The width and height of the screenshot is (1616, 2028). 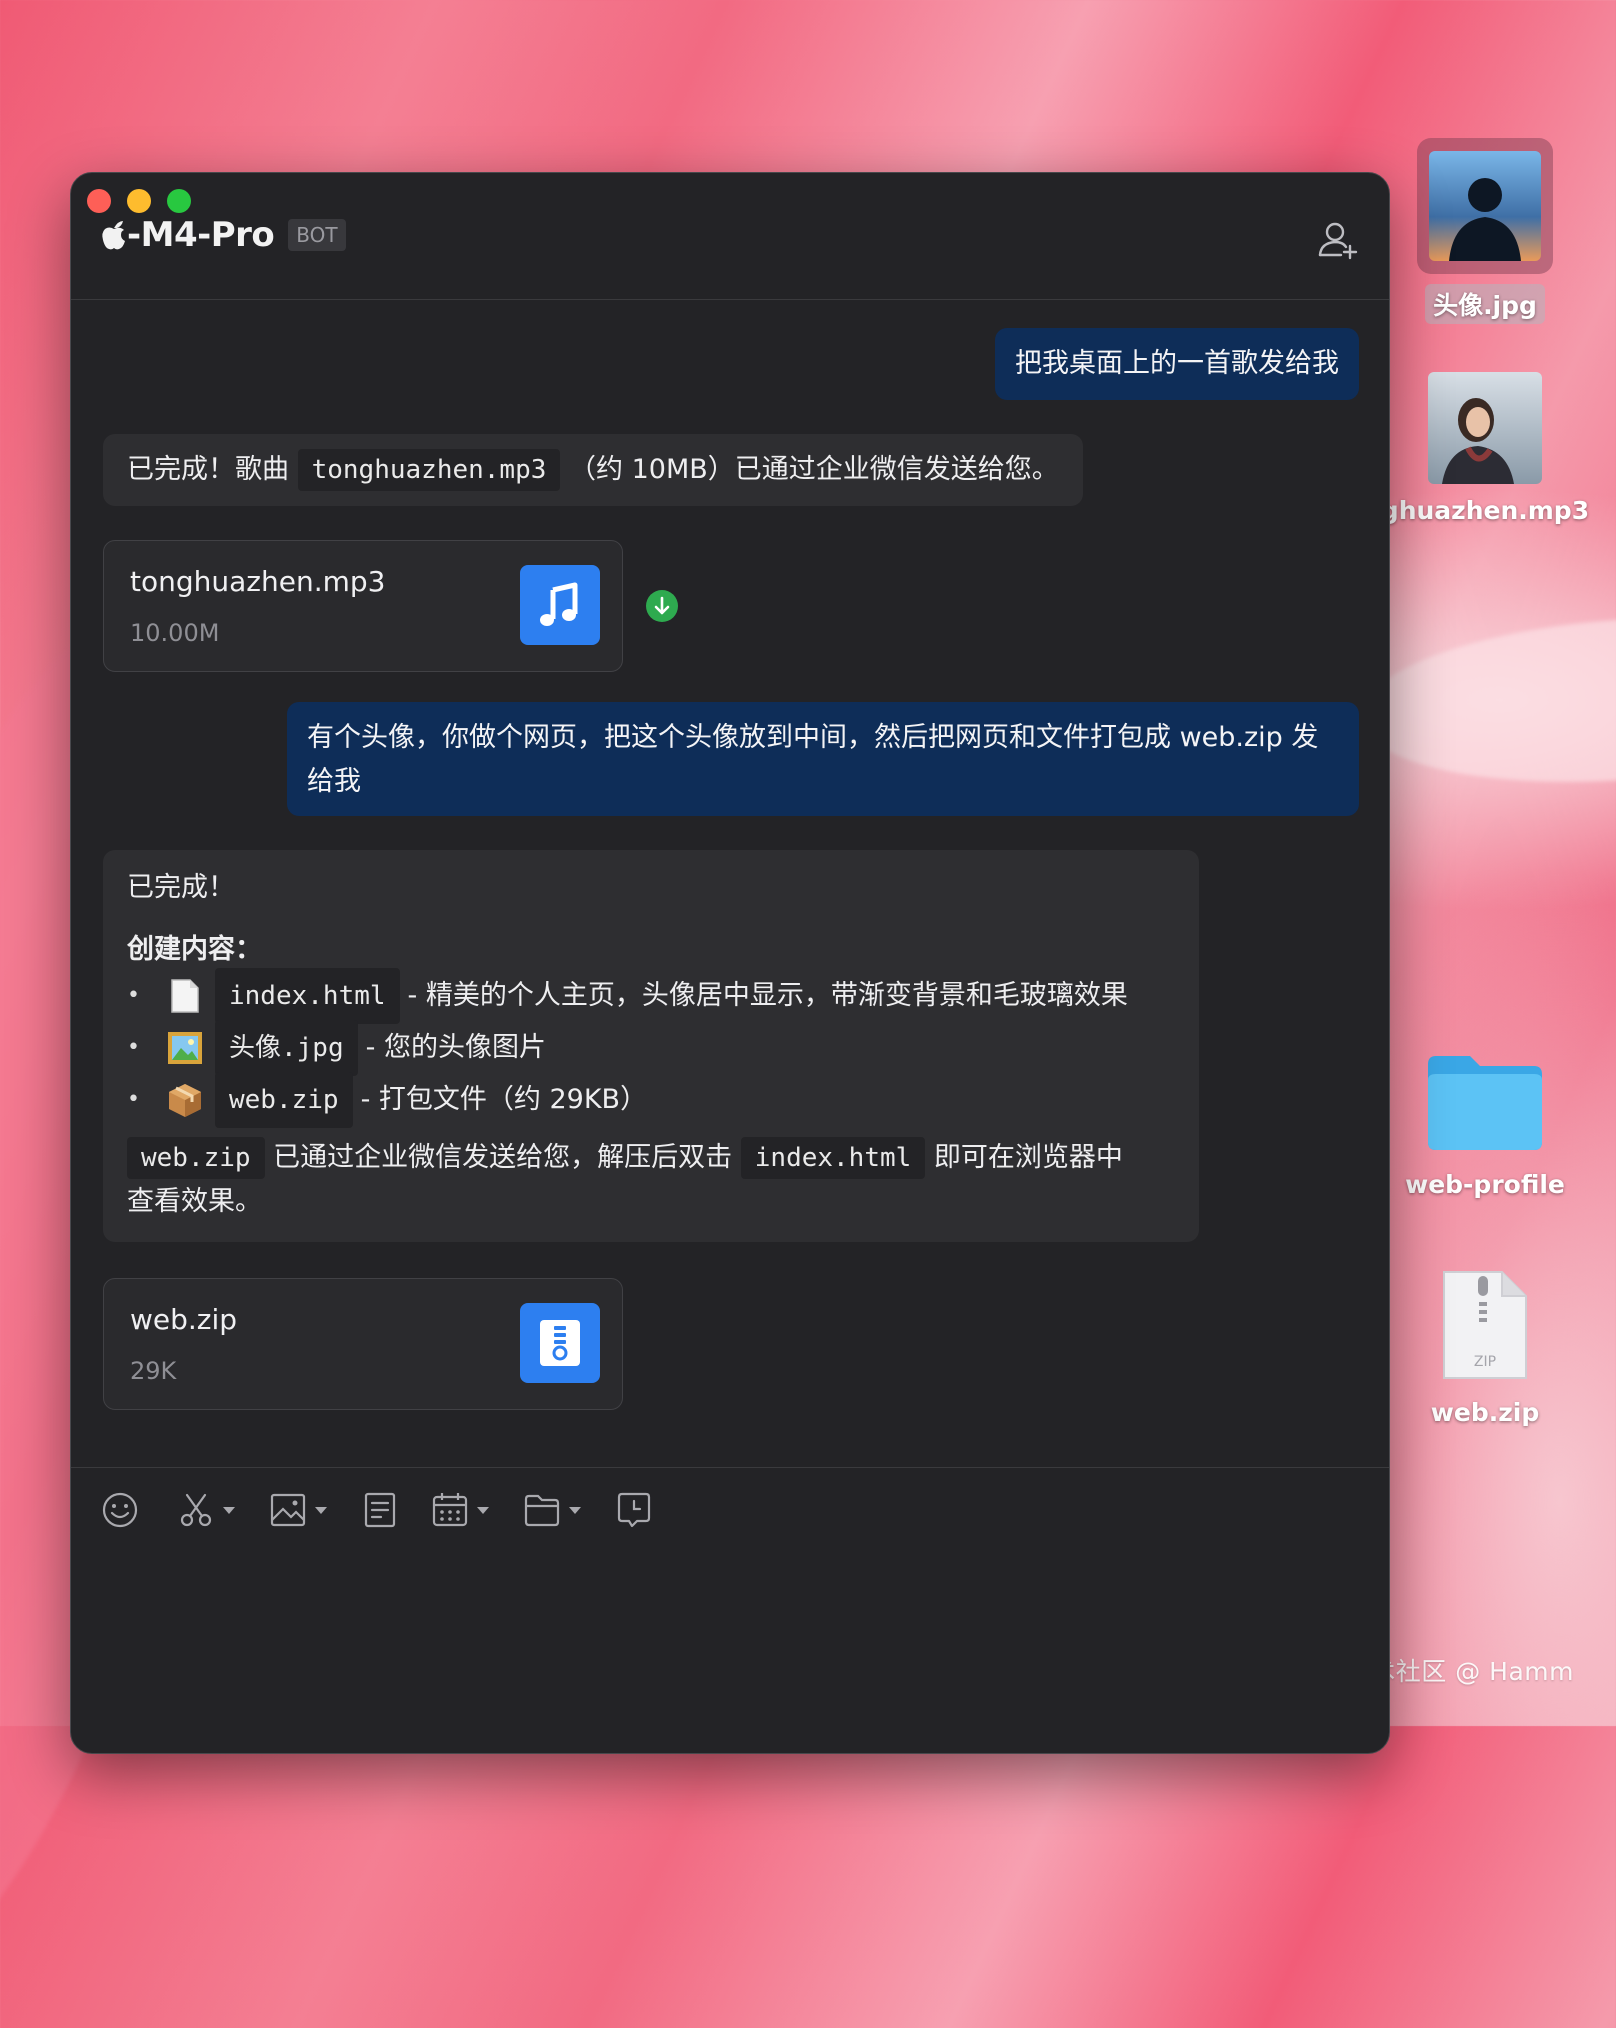 What do you see at coordinates (334, 781) in the screenshot?
I see `message-text: 给我` at bounding box center [334, 781].